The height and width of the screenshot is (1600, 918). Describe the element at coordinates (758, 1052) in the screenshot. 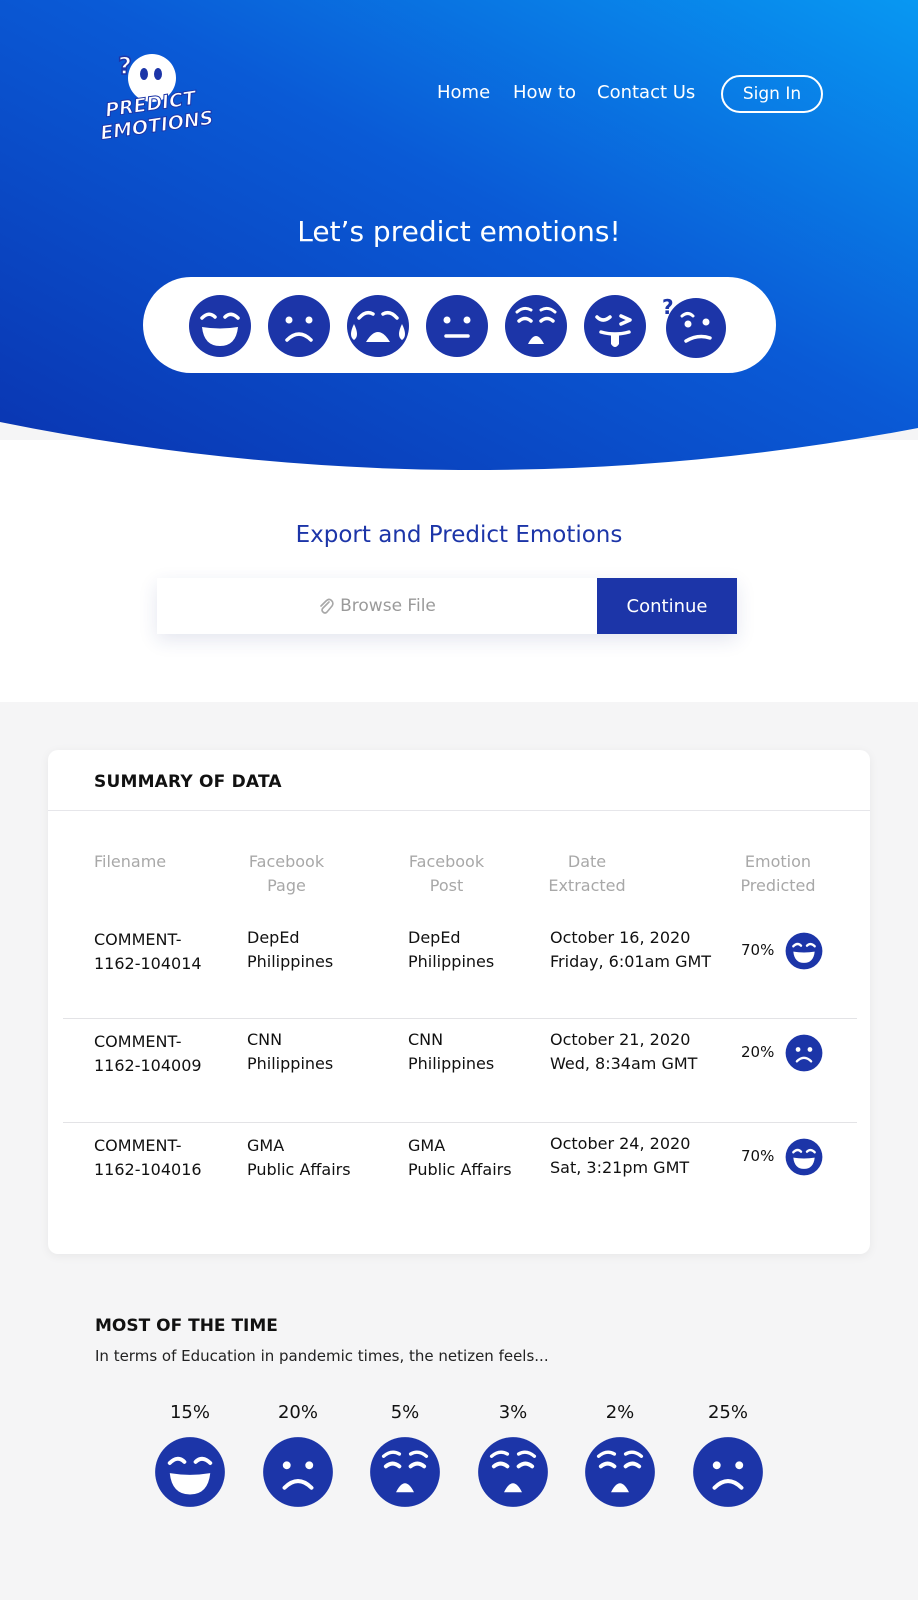

I see `row-percent: 20%` at that location.